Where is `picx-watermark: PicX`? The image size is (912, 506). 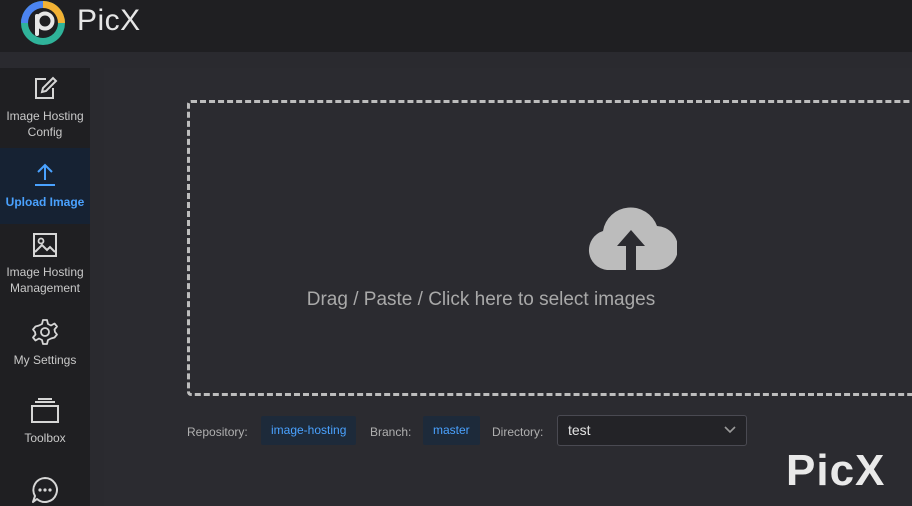
picx-watermark: PicX is located at coordinates (836, 470).